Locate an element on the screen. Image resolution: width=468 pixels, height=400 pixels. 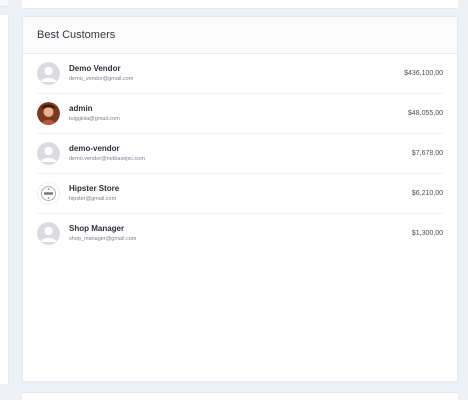
customer-email: demo_vendor@gmail.com is located at coordinates (101, 79).